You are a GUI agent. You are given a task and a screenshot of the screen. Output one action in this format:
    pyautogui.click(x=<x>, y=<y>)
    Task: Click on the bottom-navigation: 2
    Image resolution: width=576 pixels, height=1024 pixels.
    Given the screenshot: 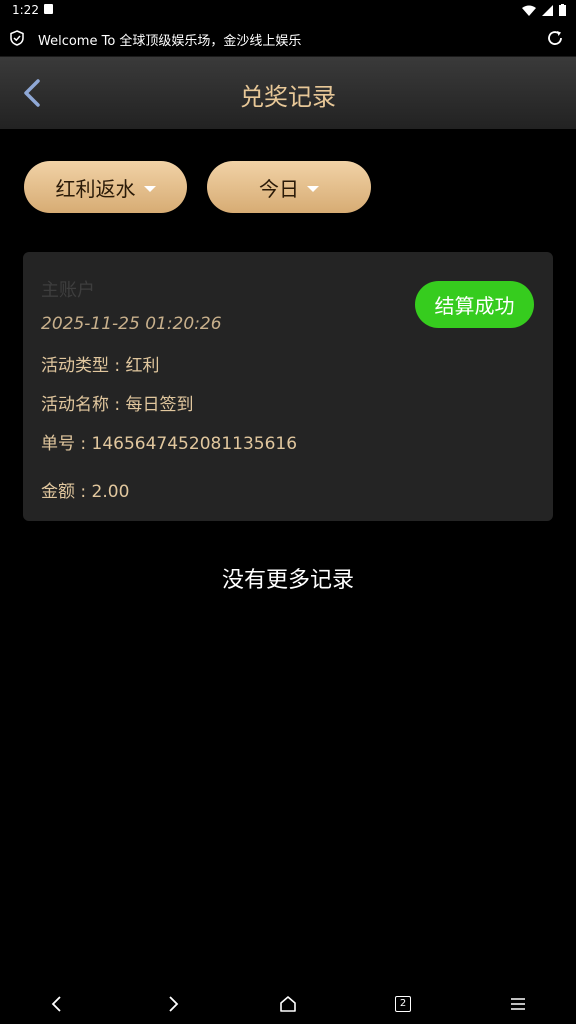 What is the action you would take?
    pyautogui.click(x=288, y=1004)
    